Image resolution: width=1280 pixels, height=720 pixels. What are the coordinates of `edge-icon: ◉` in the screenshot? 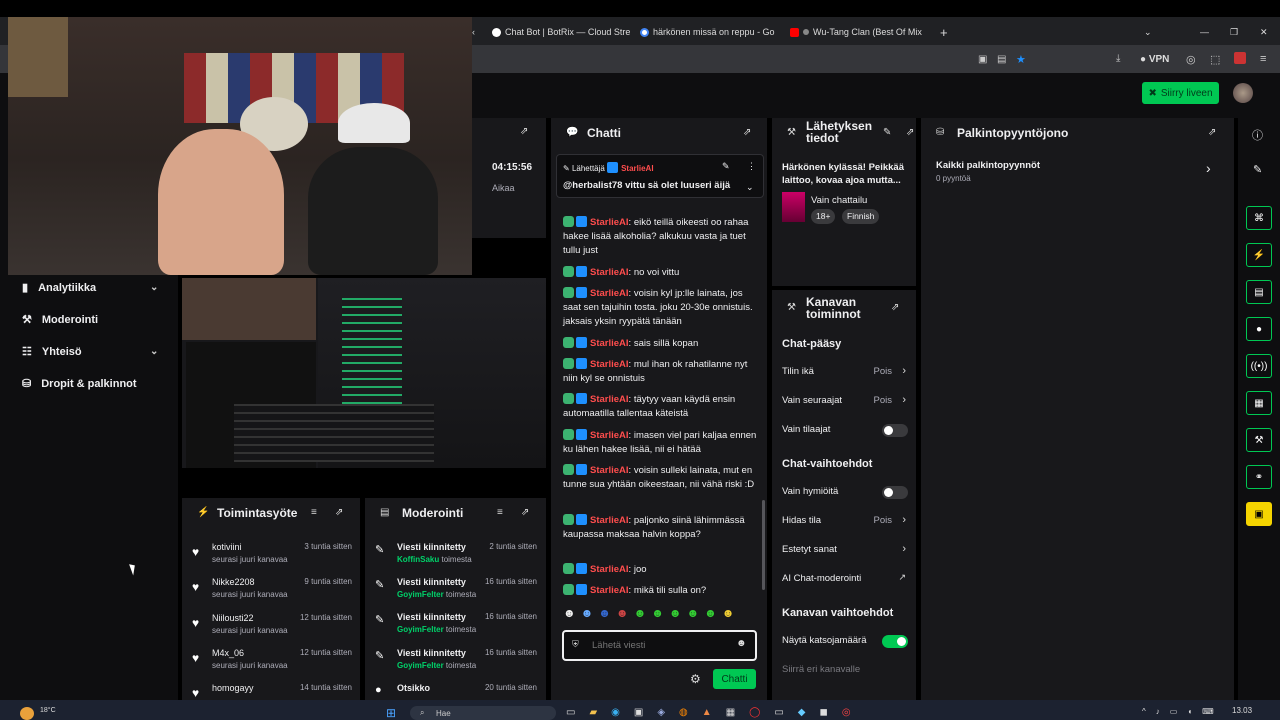 It's located at (615, 712).